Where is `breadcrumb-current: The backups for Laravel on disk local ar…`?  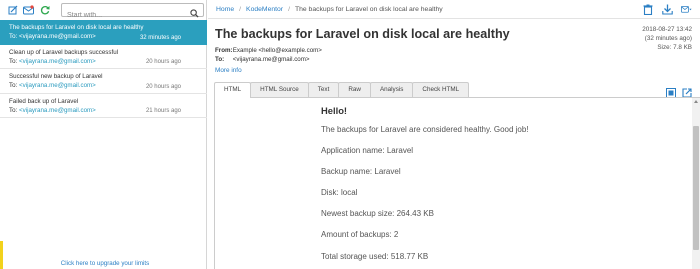
breadcrumb-current: The backups for Laravel on disk local ar… is located at coordinates (368, 9).